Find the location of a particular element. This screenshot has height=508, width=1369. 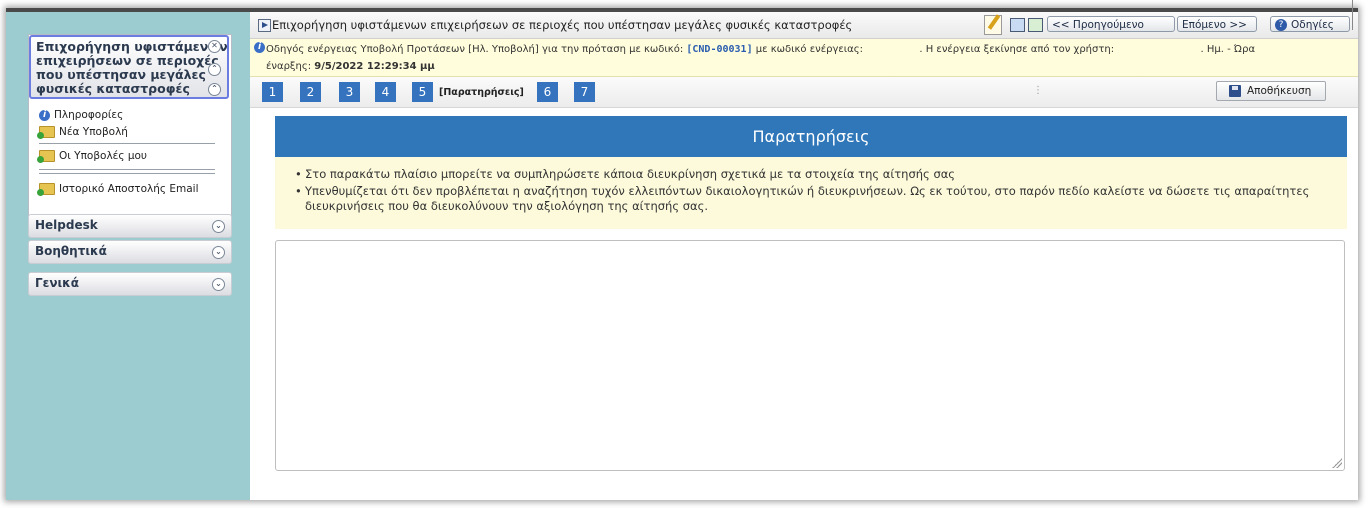

save-button: Αποθήκευση is located at coordinates (1271, 91).